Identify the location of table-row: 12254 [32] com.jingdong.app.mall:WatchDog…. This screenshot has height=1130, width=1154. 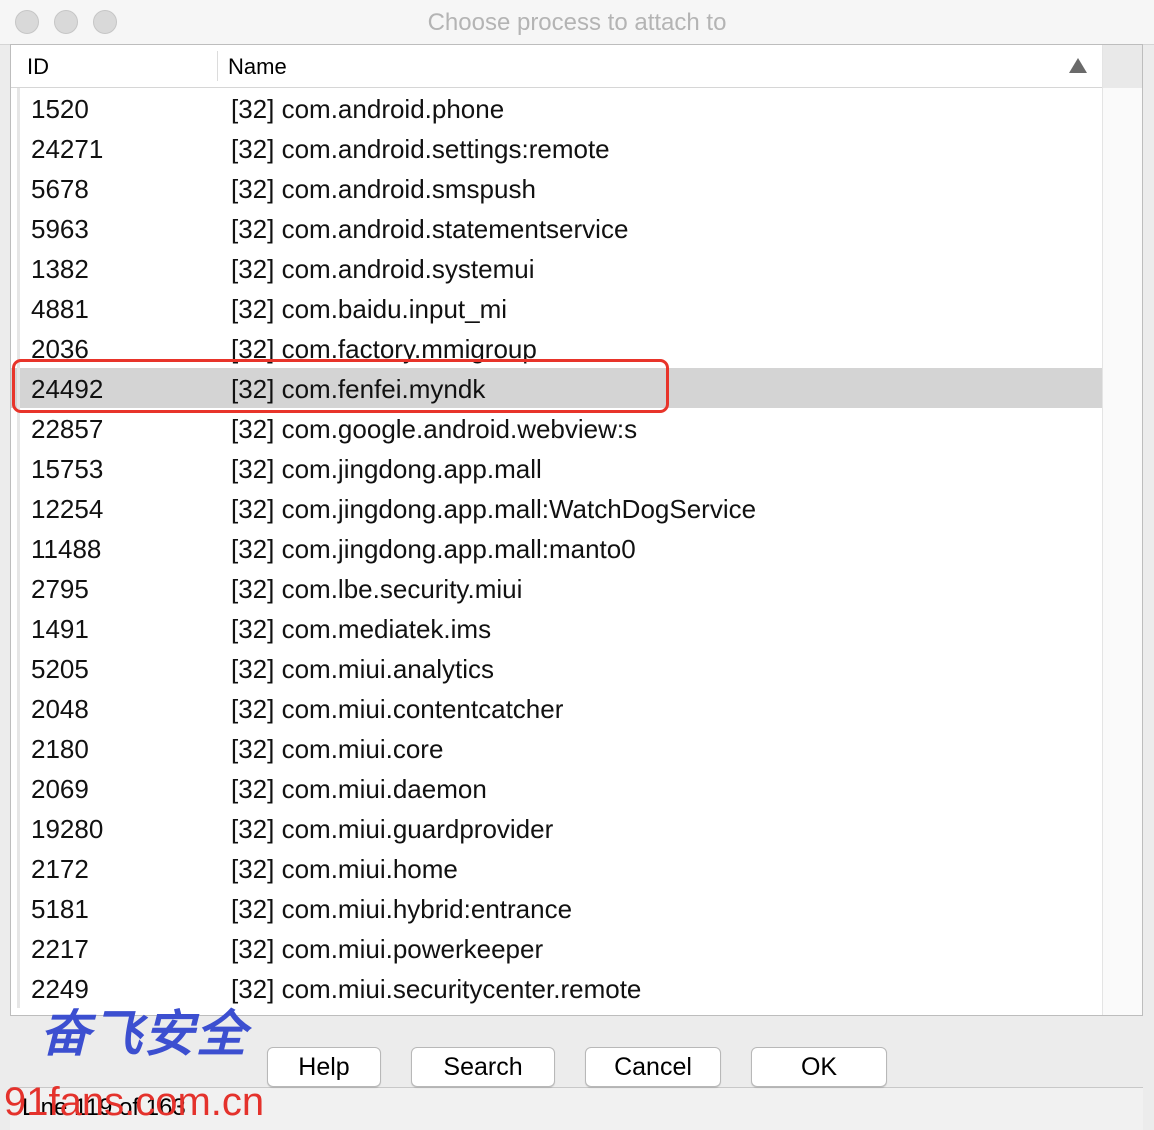
(556, 508).